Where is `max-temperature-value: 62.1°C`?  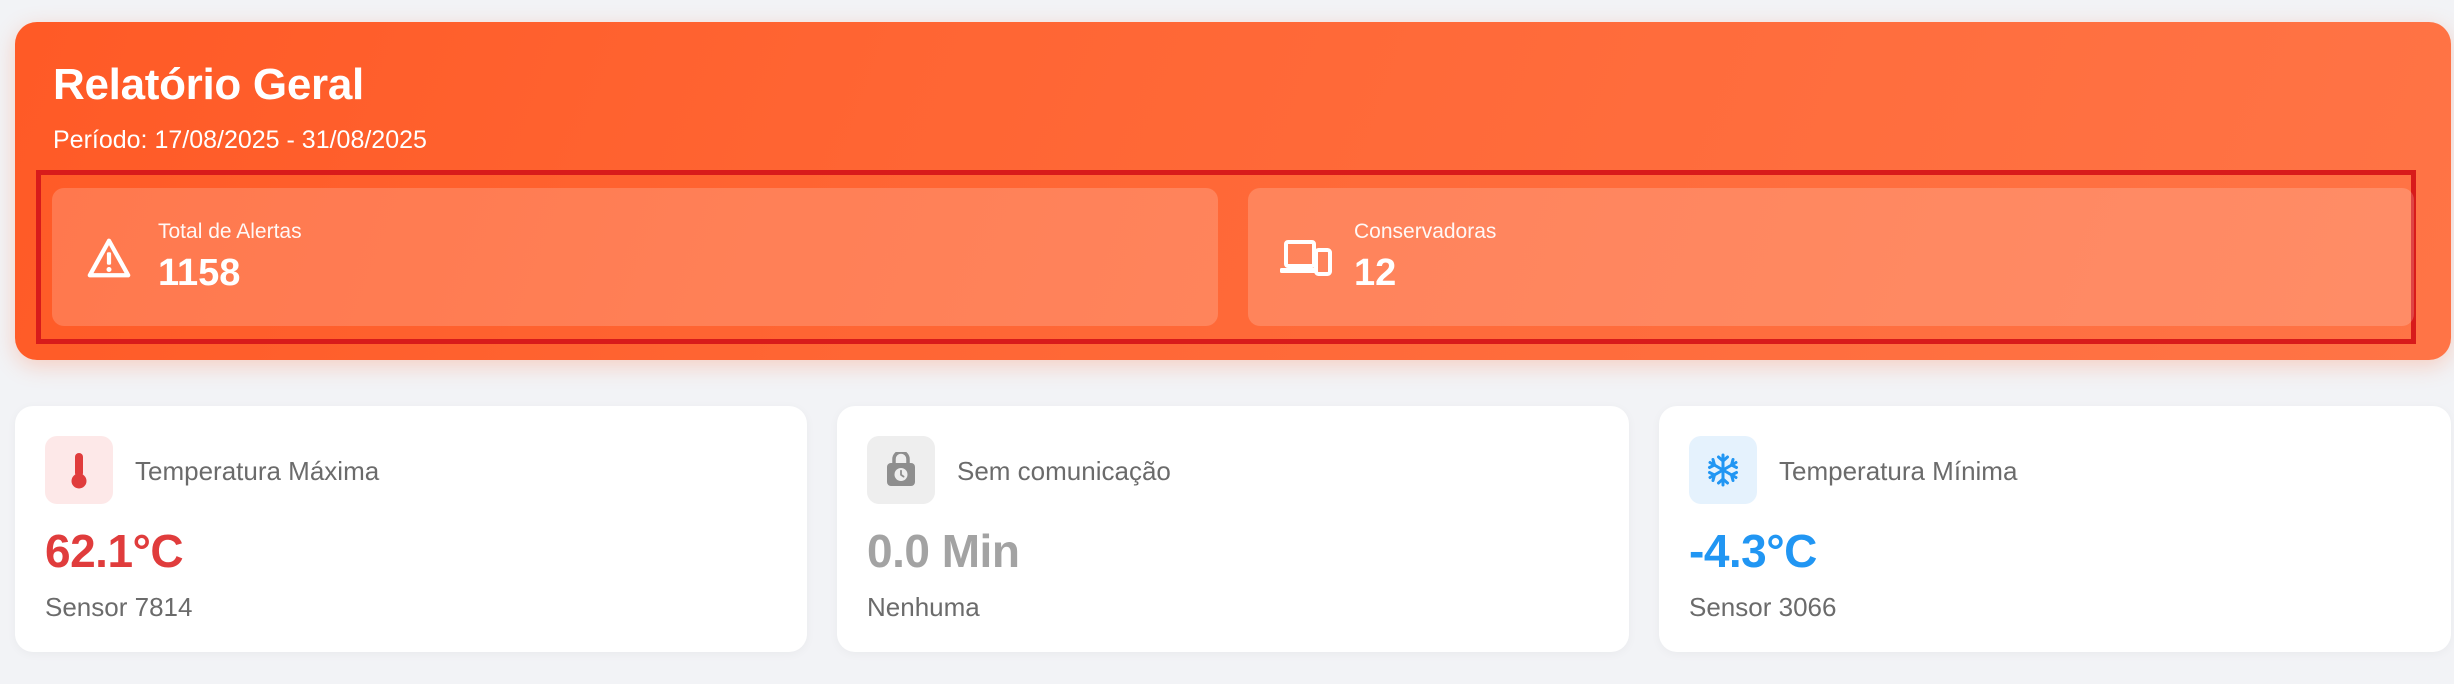
max-temperature-value: 62.1°C is located at coordinates (114, 551).